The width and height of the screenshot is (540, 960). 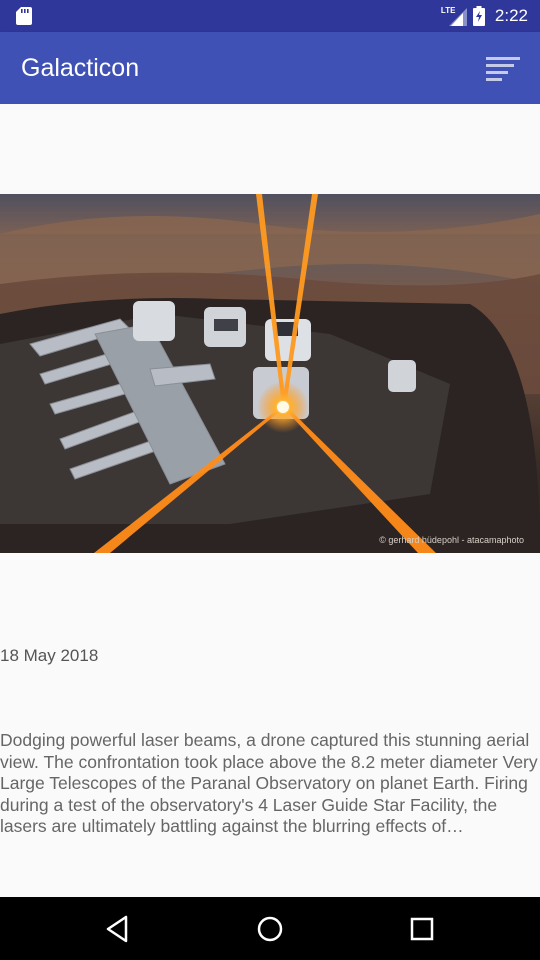 I want to click on sd-card-icon, so click(x=24, y=16).